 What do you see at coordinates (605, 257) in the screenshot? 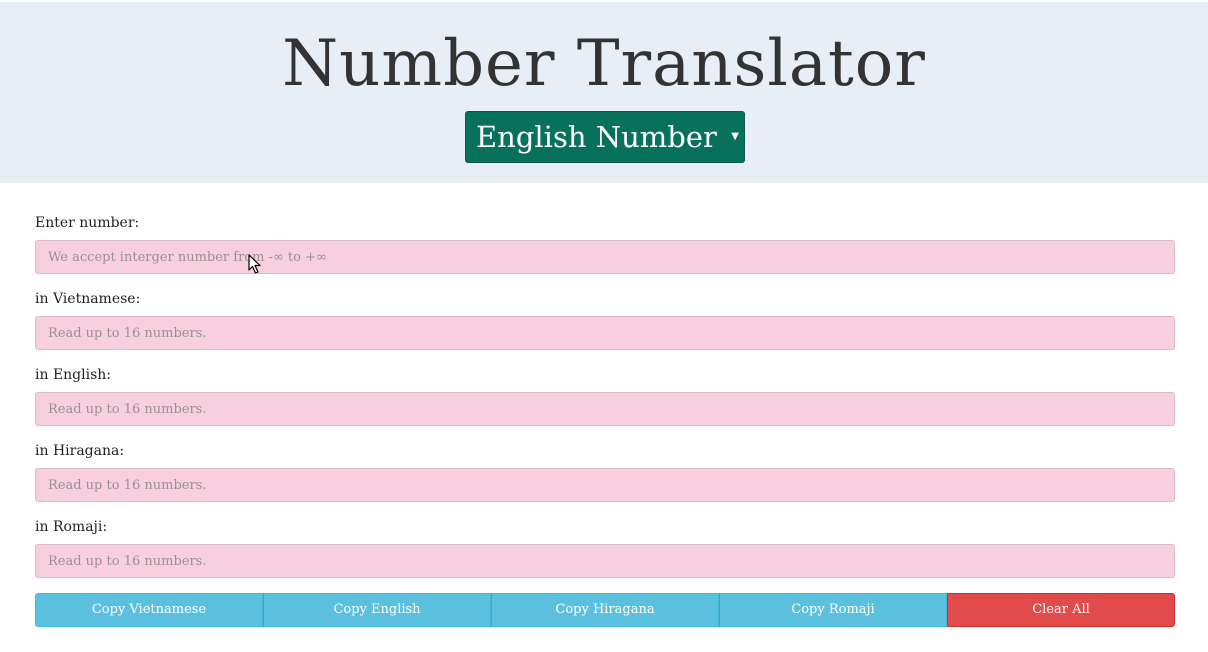
I see `number-input` at bounding box center [605, 257].